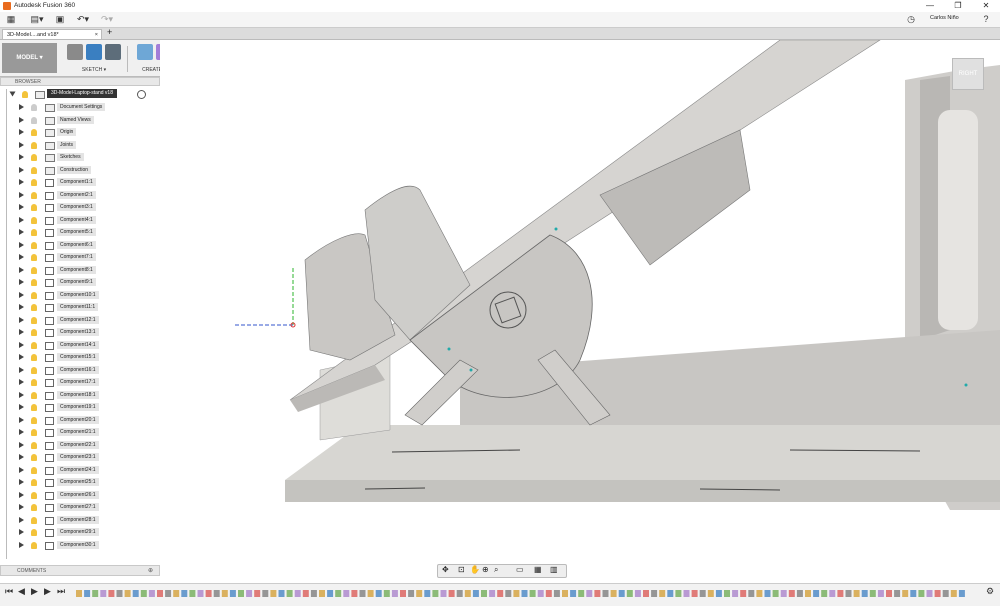  I want to click on data-panel-grid-icon: ▦, so click(11, 19).